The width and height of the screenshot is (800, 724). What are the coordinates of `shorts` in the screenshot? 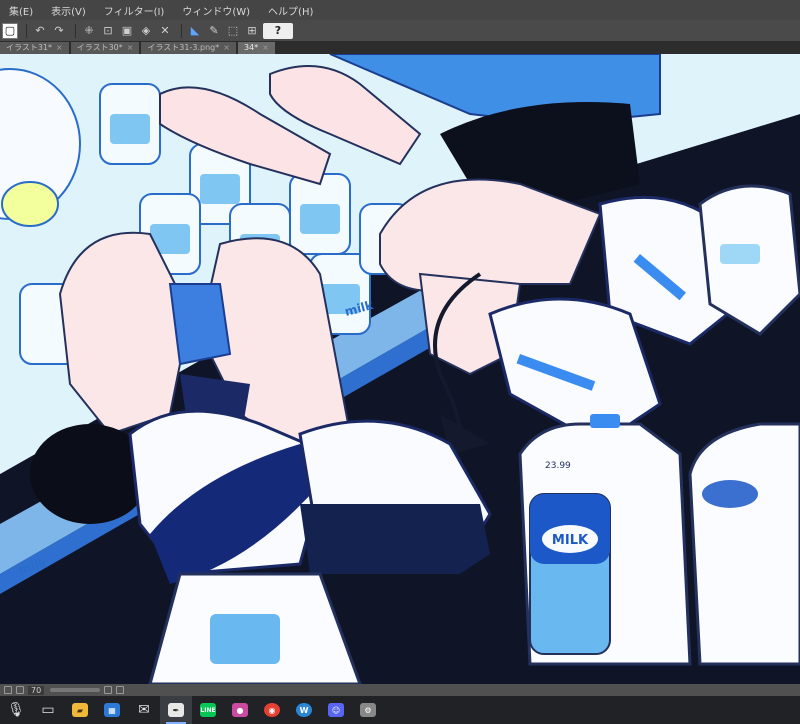 It's located at (200, 324).